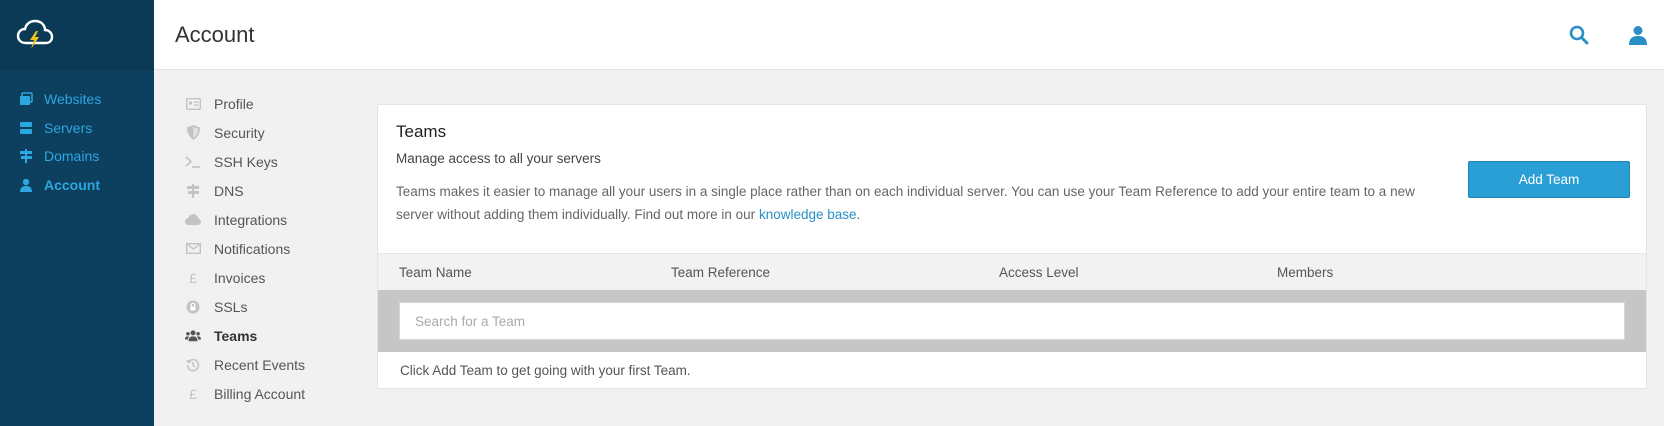 Image resolution: width=1664 pixels, height=426 pixels. I want to click on subnav-item-label: Integrations, so click(251, 219).